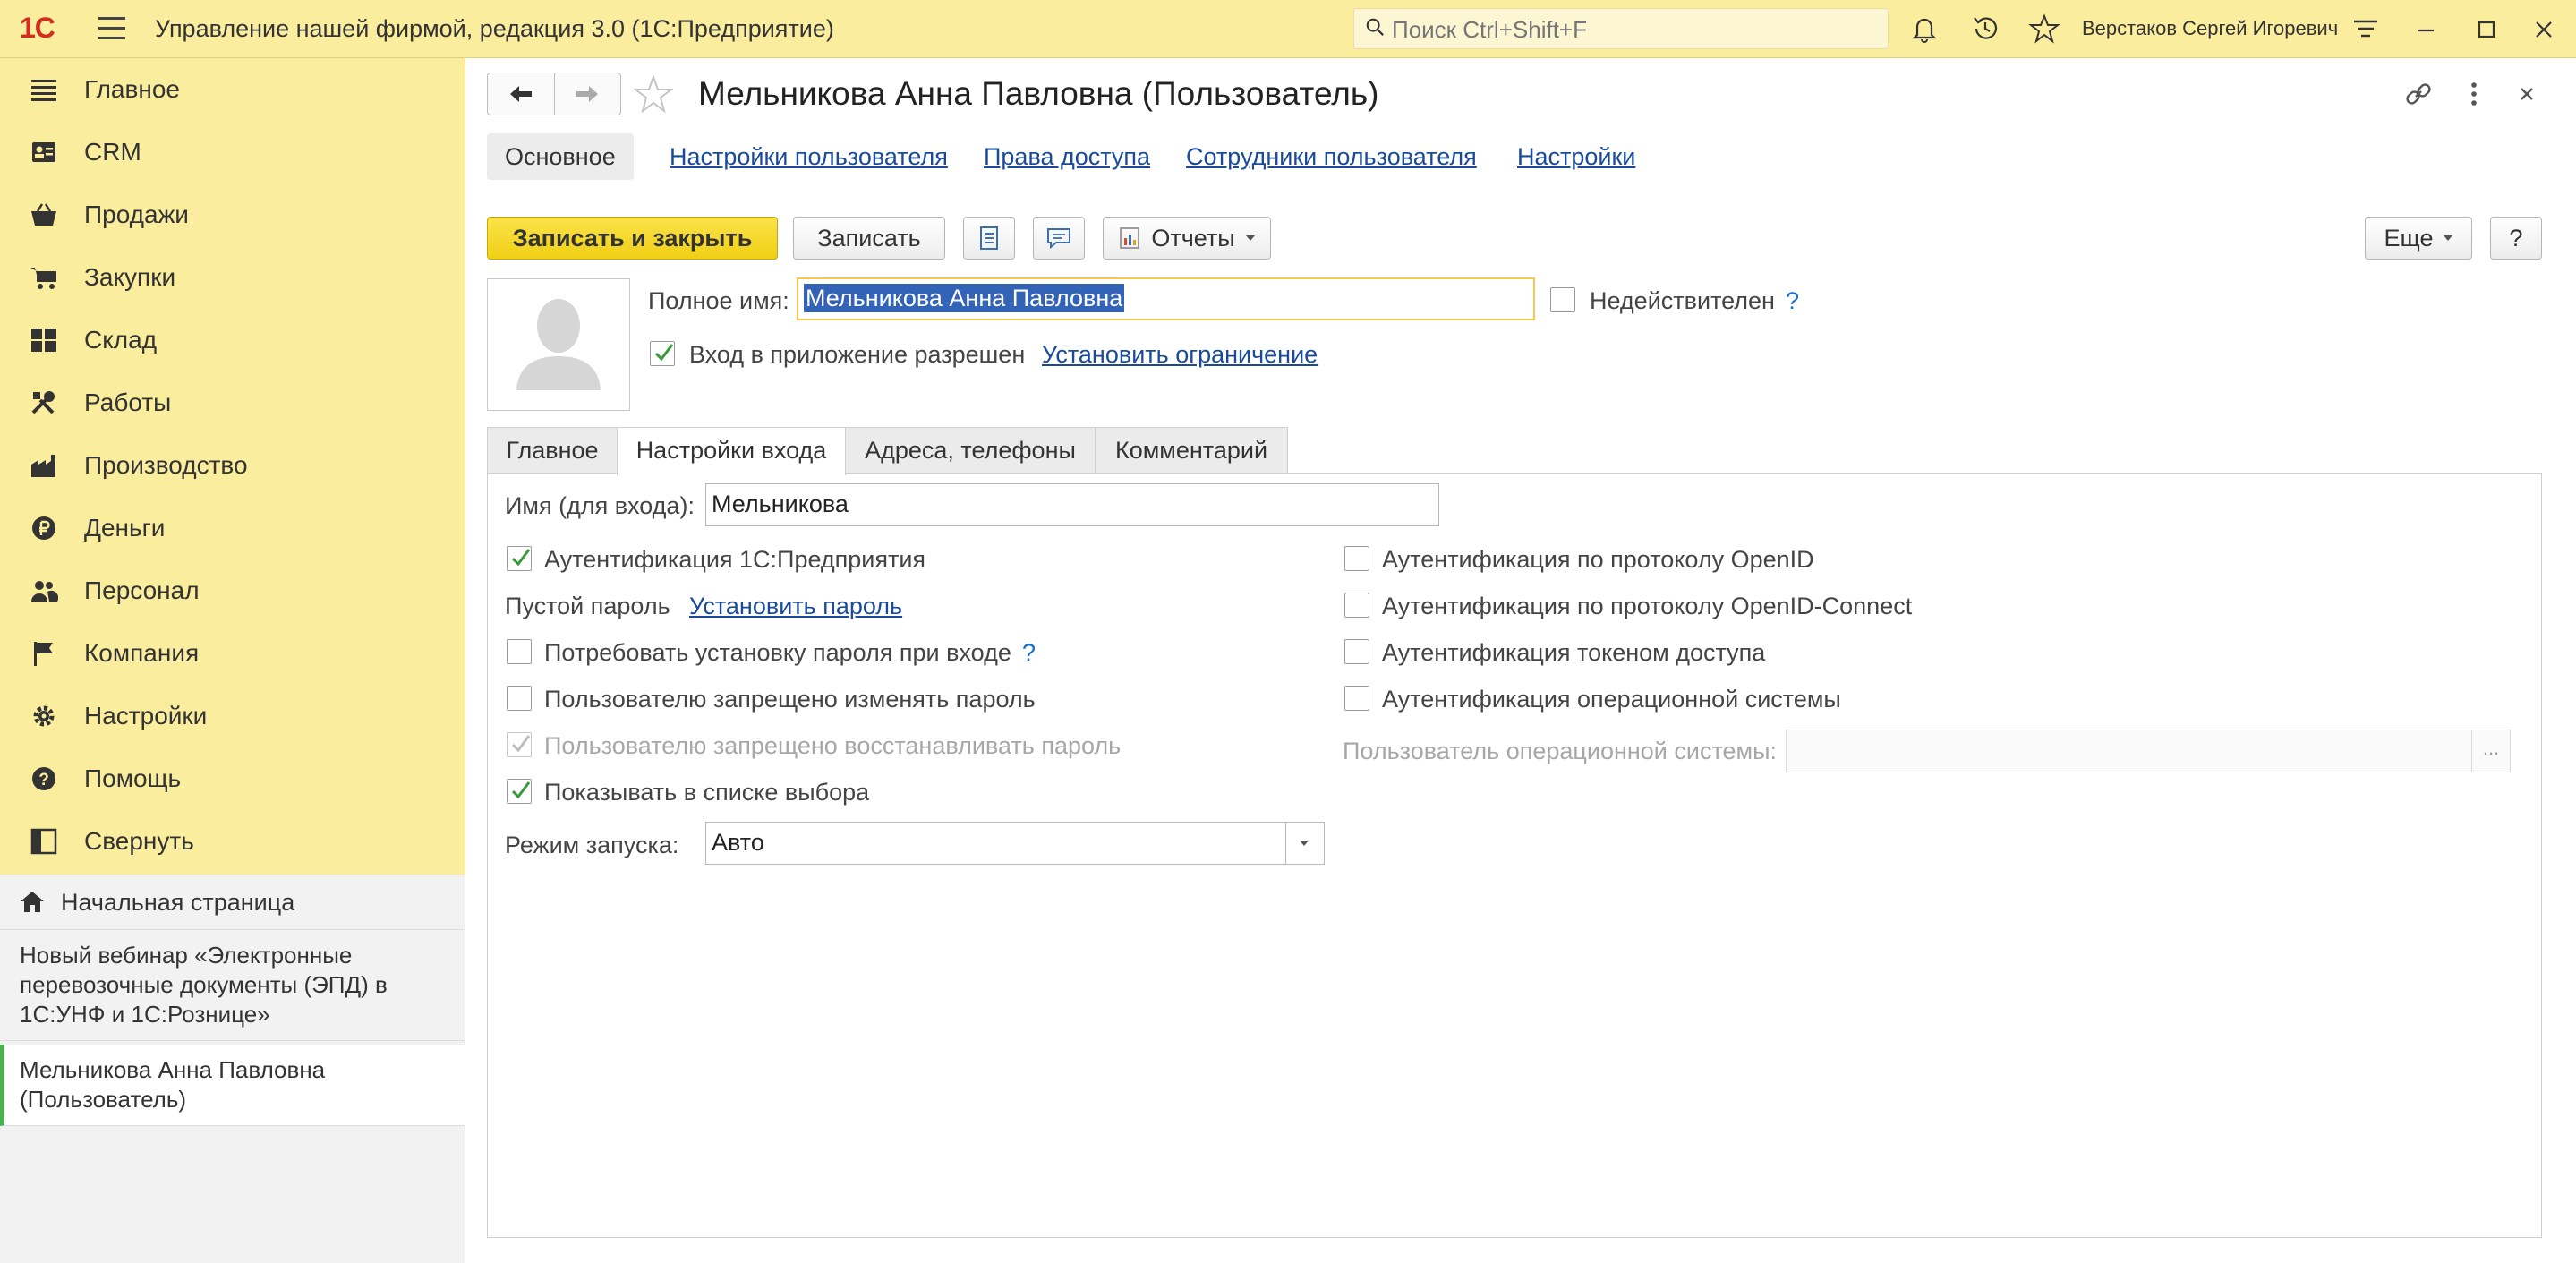 Image resolution: width=2576 pixels, height=1263 pixels. Describe the element at coordinates (738, 843) in the screenshot. I see `launch-mode-value: Авто` at that location.